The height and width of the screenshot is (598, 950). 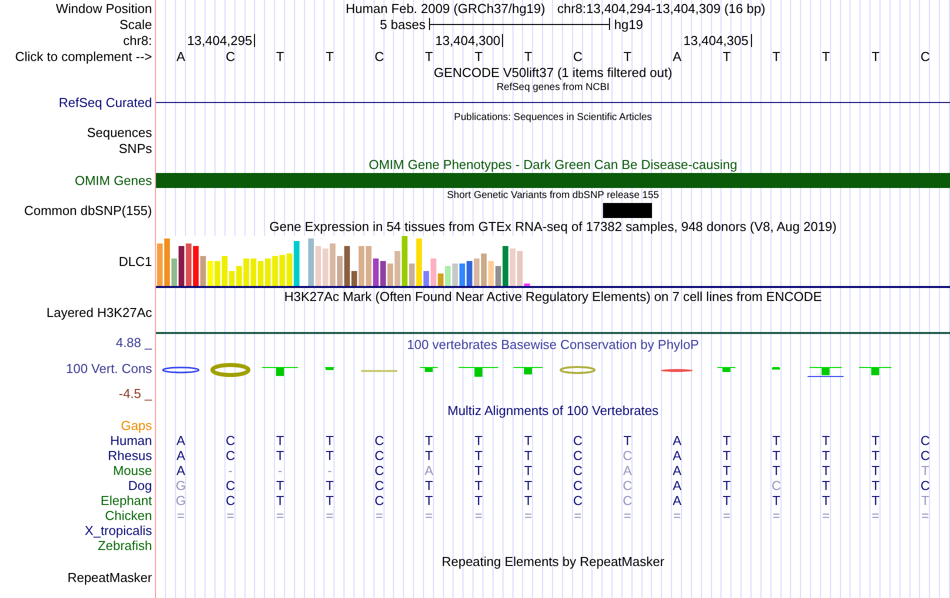 What do you see at coordinates (137, 40) in the screenshot?
I see `row-label: chr8:` at bounding box center [137, 40].